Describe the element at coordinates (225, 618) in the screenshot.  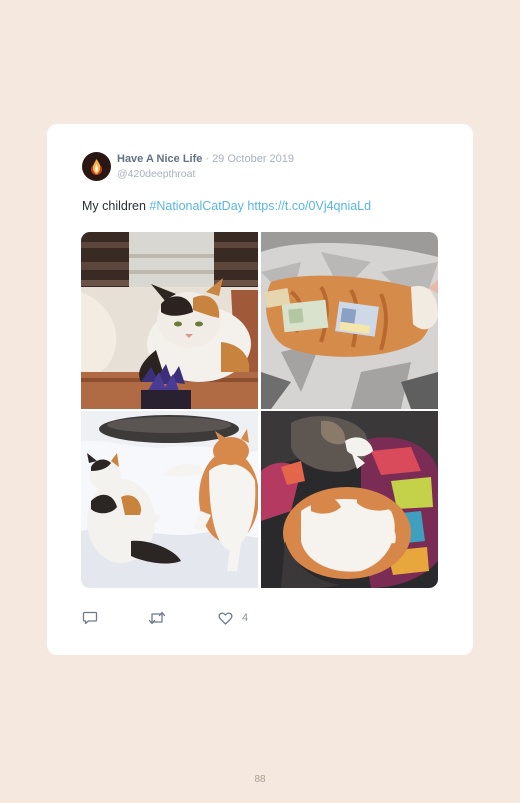
I see `heart-icon` at that location.